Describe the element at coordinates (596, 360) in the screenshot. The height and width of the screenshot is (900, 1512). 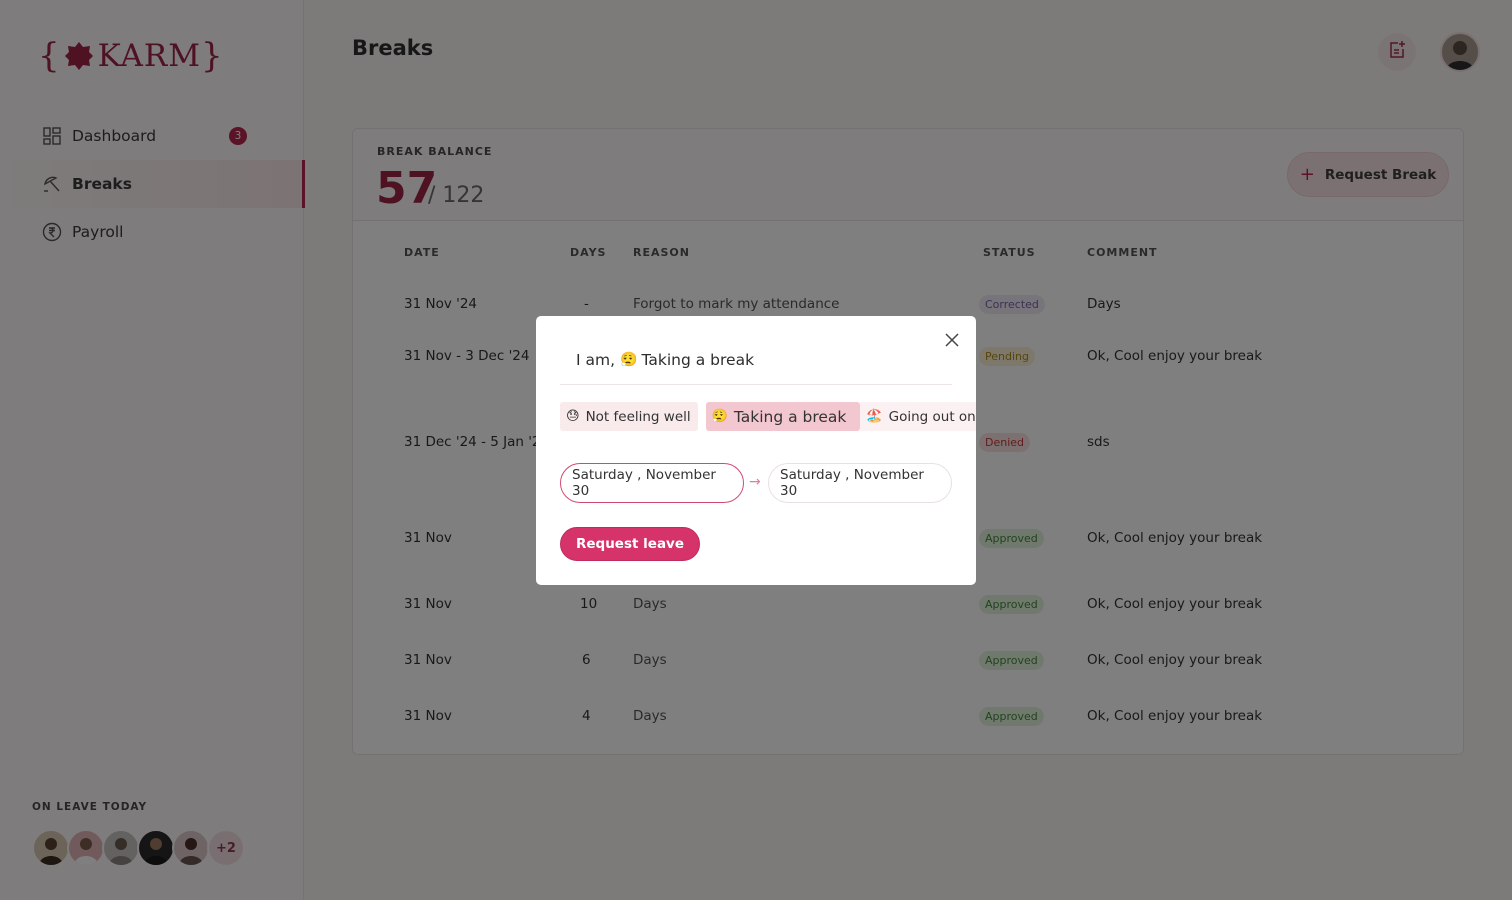
I see `statement-prefix: I am,` at that location.